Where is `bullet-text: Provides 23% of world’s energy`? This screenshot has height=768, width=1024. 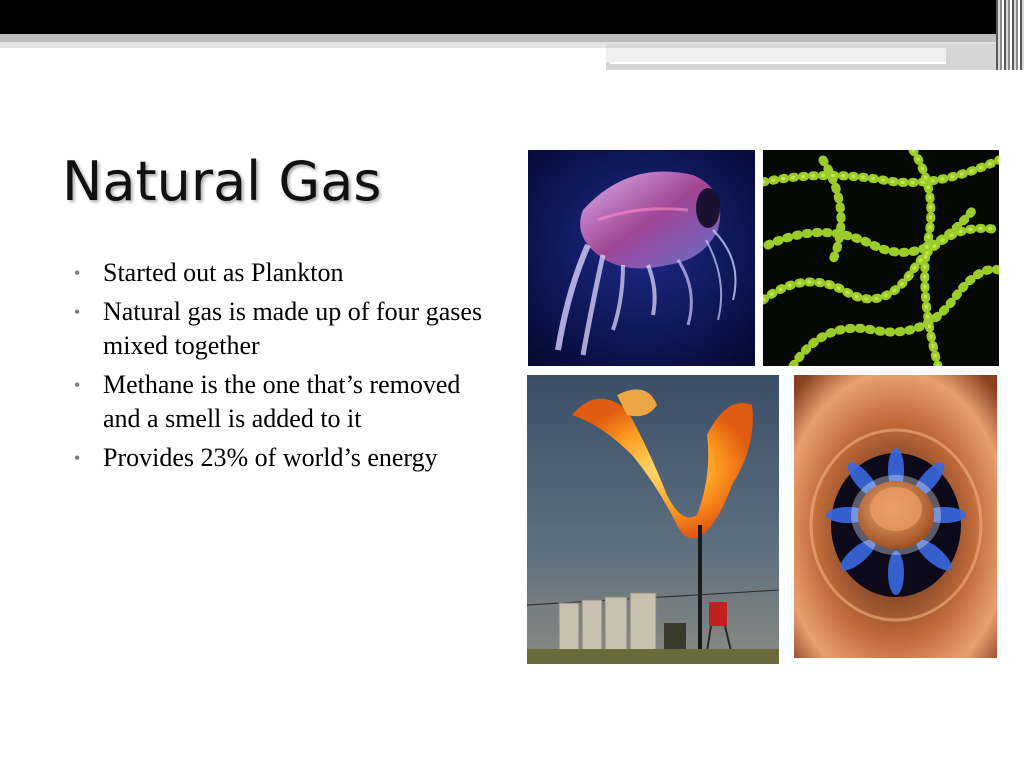
bullet-text: Provides 23% of world’s energy is located at coordinates (270, 457).